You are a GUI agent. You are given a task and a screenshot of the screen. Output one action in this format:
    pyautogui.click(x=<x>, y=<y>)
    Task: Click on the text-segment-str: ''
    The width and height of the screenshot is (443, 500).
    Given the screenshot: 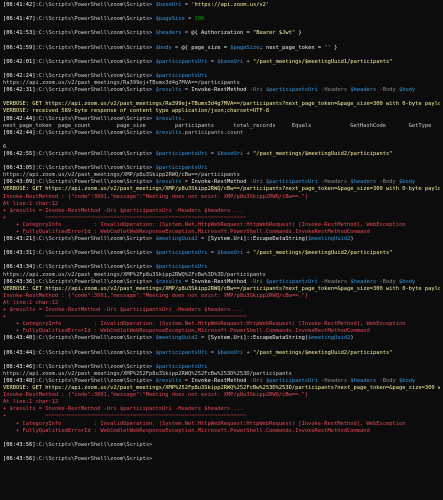 What is the action you would take?
    pyautogui.click(x=329, y=47)
    